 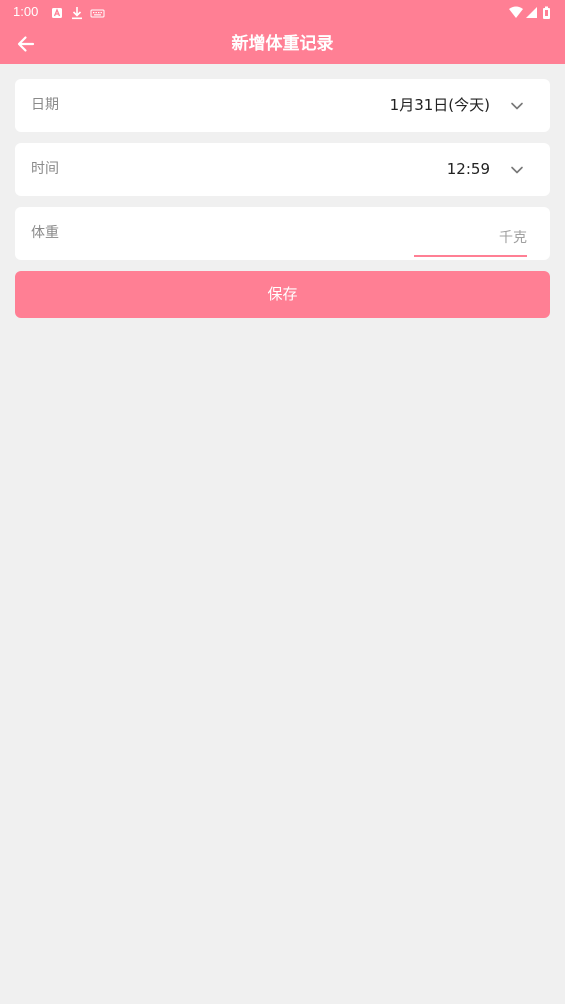 What do you see at coordinates (282, 233) in the screenshot?
I see `weight-row: 体重` at bounding box center [282, 233].